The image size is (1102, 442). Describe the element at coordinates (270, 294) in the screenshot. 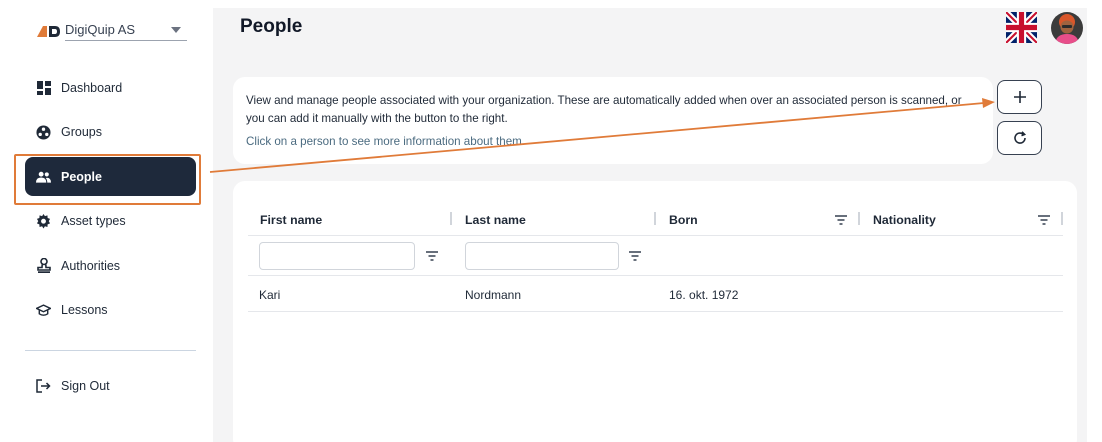

I see `cell-first-name: Kari` at that location.